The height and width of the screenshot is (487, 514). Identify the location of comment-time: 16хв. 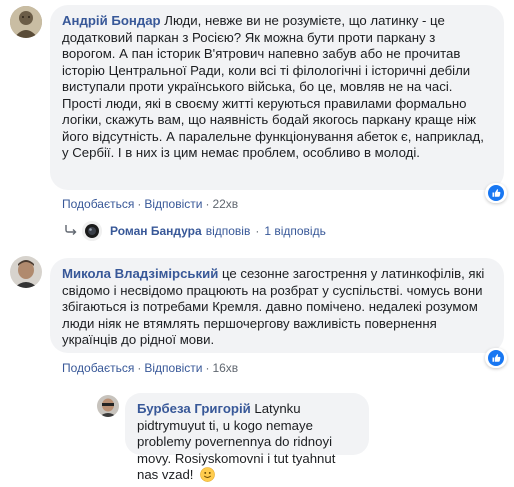
(225, 368).